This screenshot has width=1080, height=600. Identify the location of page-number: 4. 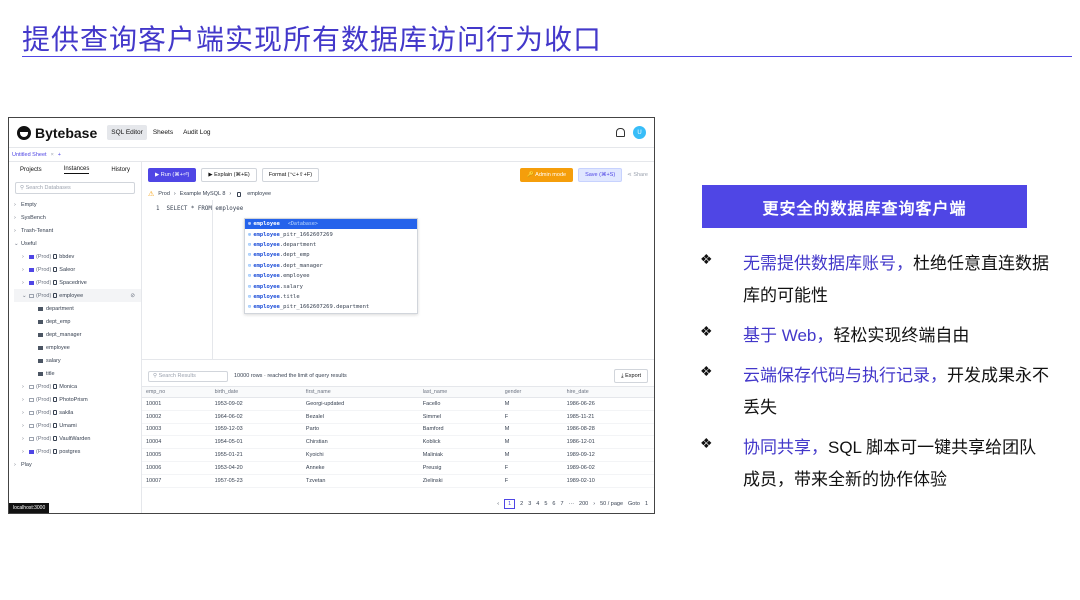
(537, 504).